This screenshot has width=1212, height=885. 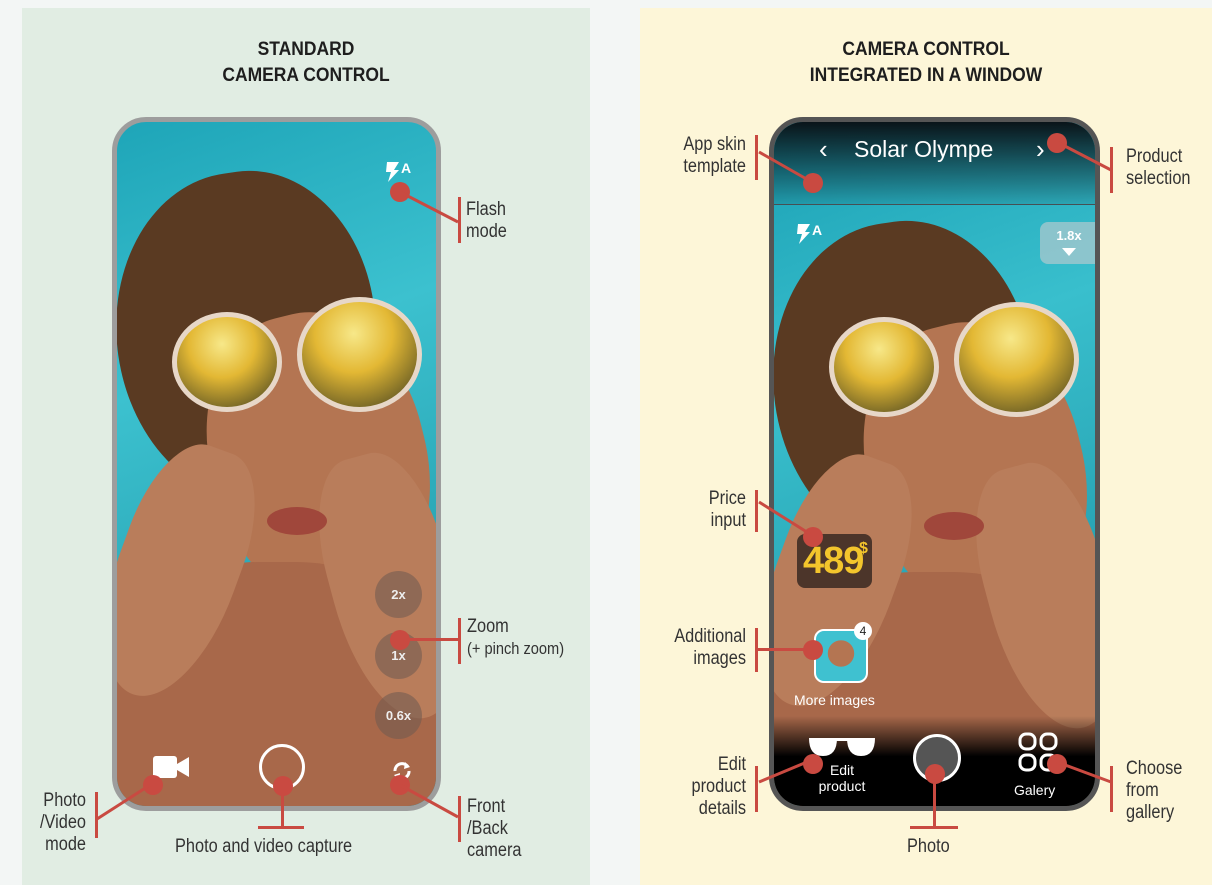 What do you see at coordinates (809, 234) in the screenshot?
I see `flash-auto-icon: A` at bounding box center [809, 234].